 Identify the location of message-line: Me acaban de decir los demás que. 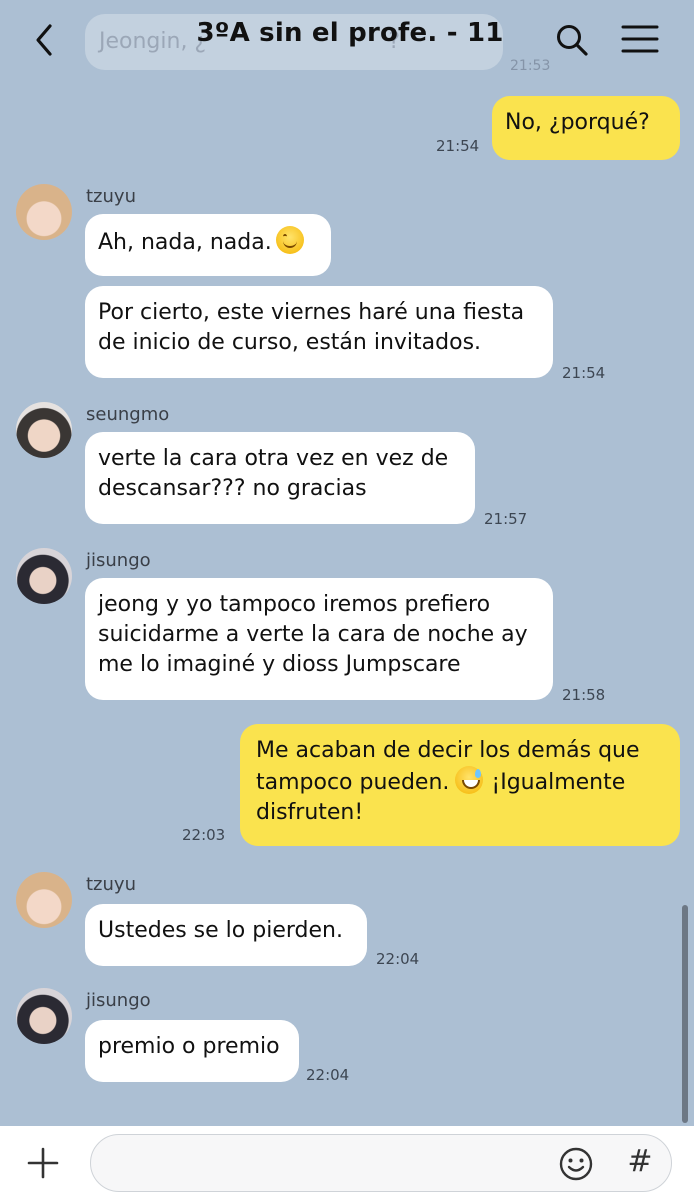
(448, 750).